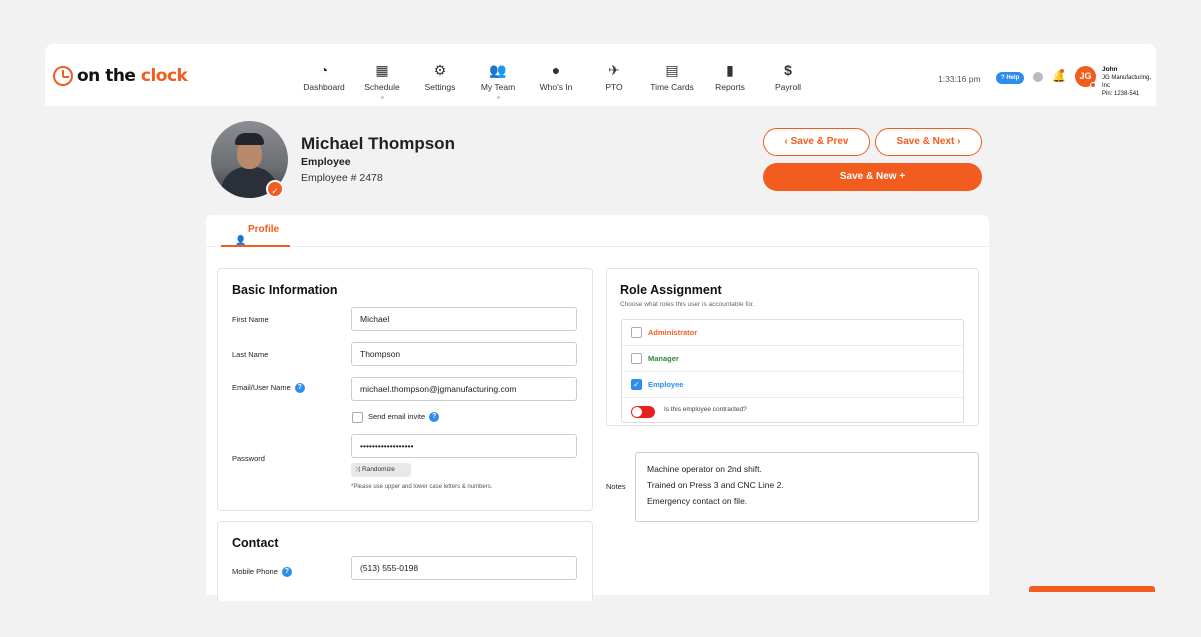  Describe the element at coordinates (464, 389) in the screenshot. I see `email-field: michael.thompson@jgmanufacturing.com` at that location.